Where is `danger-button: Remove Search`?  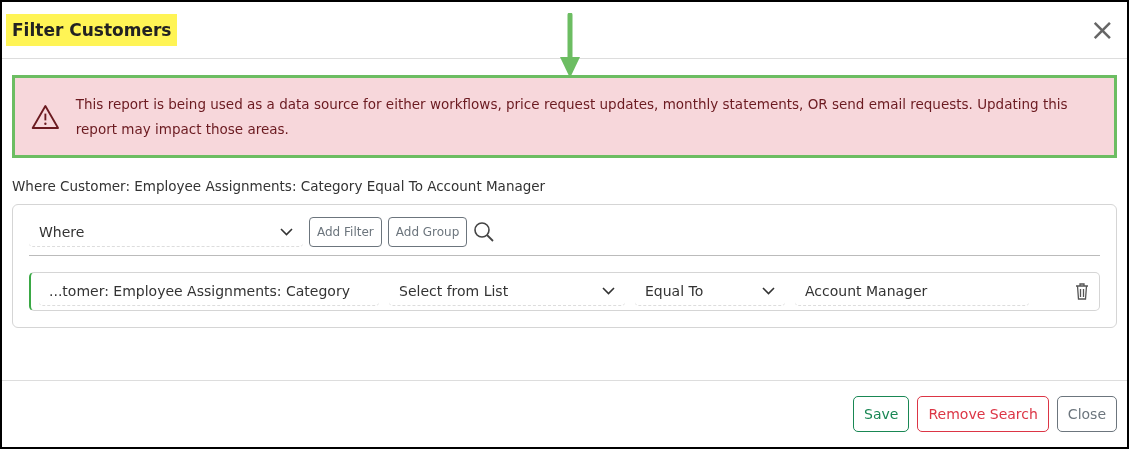 danger-button: Remove Search is located at coordinates (983, 414).